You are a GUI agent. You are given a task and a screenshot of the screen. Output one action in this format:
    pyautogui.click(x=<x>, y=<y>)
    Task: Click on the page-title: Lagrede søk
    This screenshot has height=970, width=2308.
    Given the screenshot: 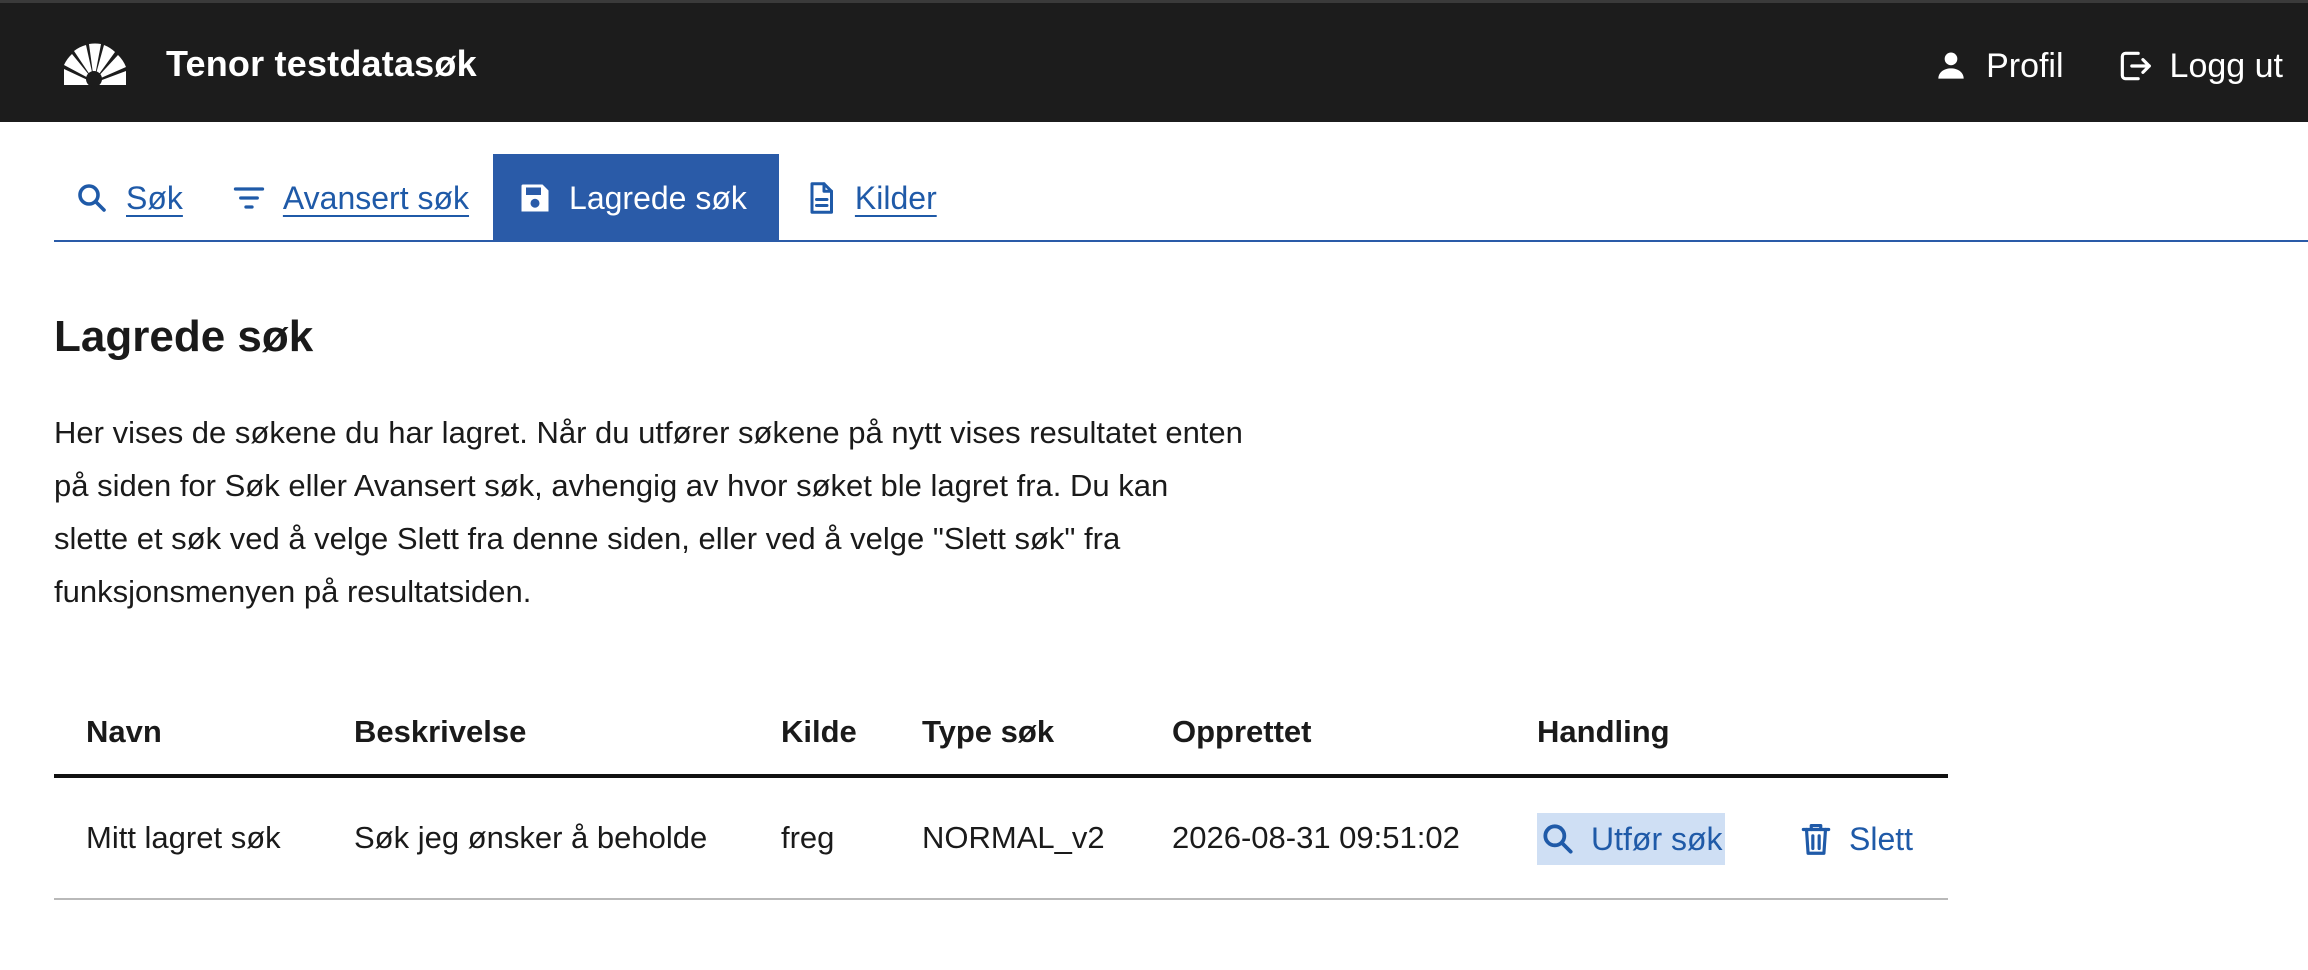 What is the action you would take?
    pyautogui.click(x=184, y=336)
    